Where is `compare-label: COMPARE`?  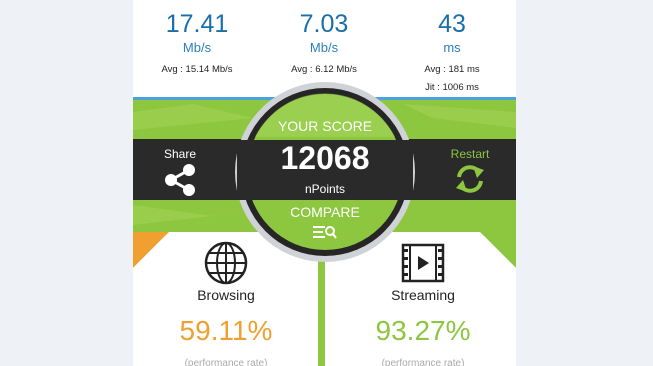 compare-label: COMPARE is located at coordinates (325, 212).